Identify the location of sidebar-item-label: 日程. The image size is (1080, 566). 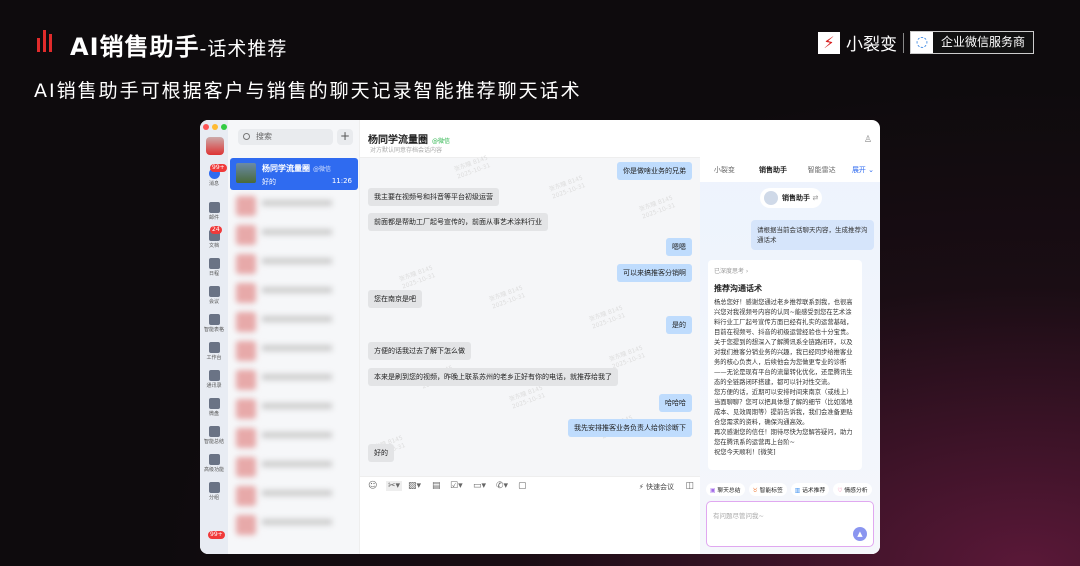
(213, 274).